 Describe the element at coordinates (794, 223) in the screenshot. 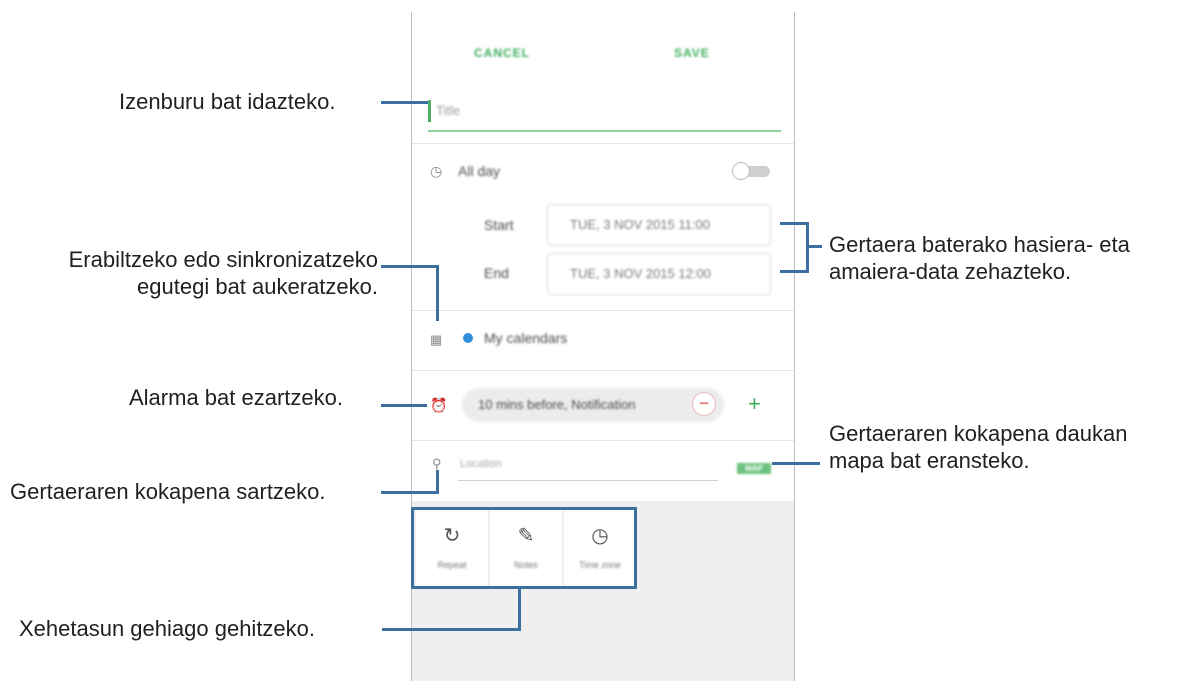

I see `callout-bracket-top` at that location.